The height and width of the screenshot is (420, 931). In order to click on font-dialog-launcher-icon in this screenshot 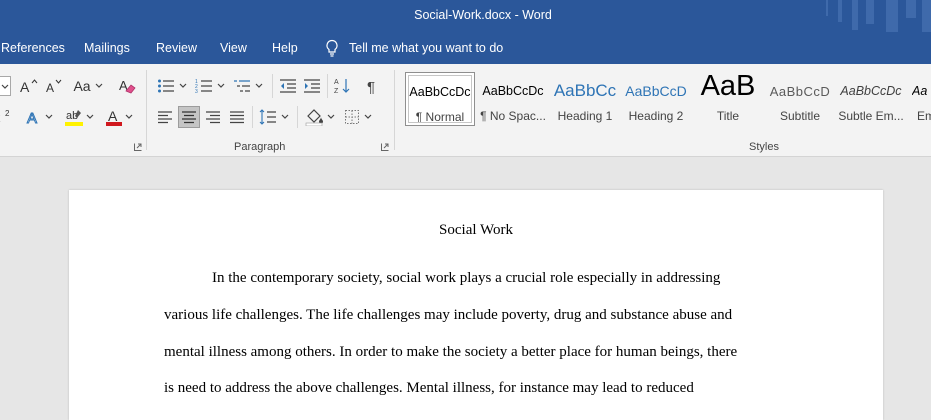, I will do `click(138, 147)`.